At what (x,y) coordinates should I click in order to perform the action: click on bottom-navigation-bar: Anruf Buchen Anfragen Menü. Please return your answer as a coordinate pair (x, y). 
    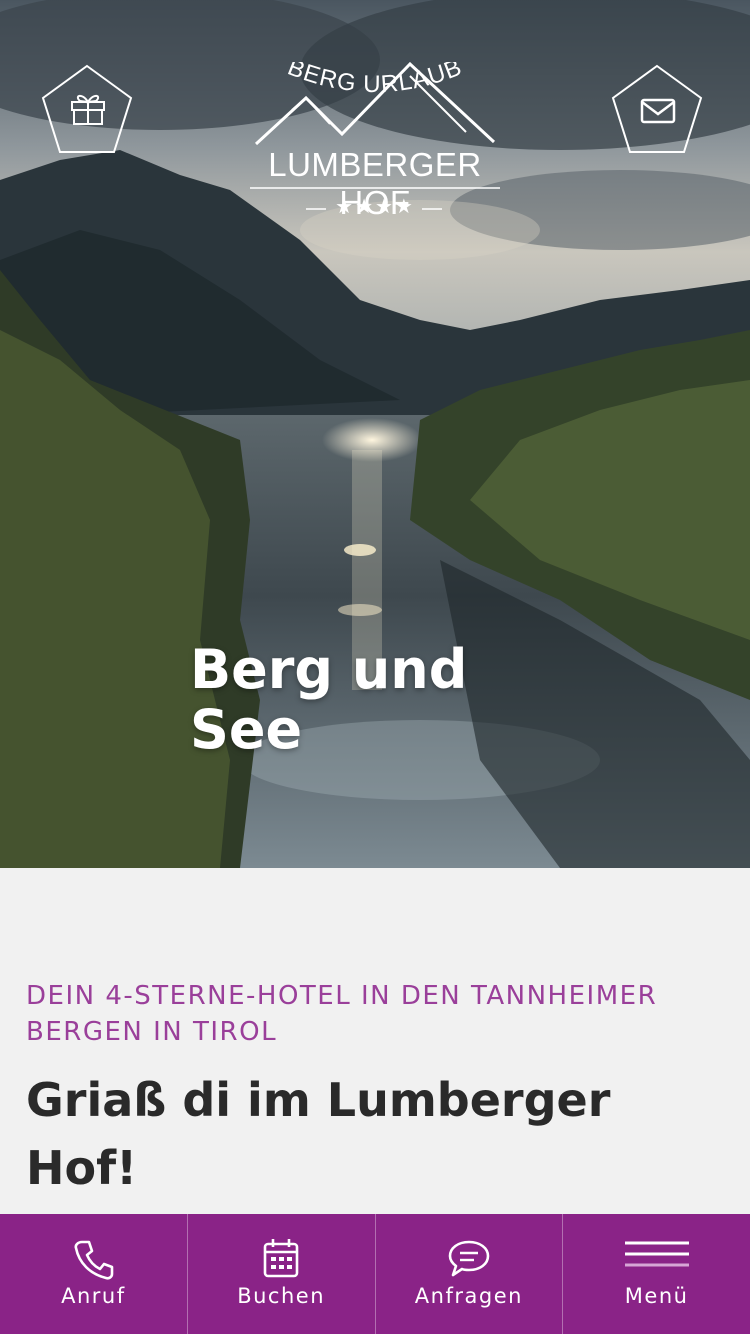
    Looking at the image, I should click on (375, 1274).